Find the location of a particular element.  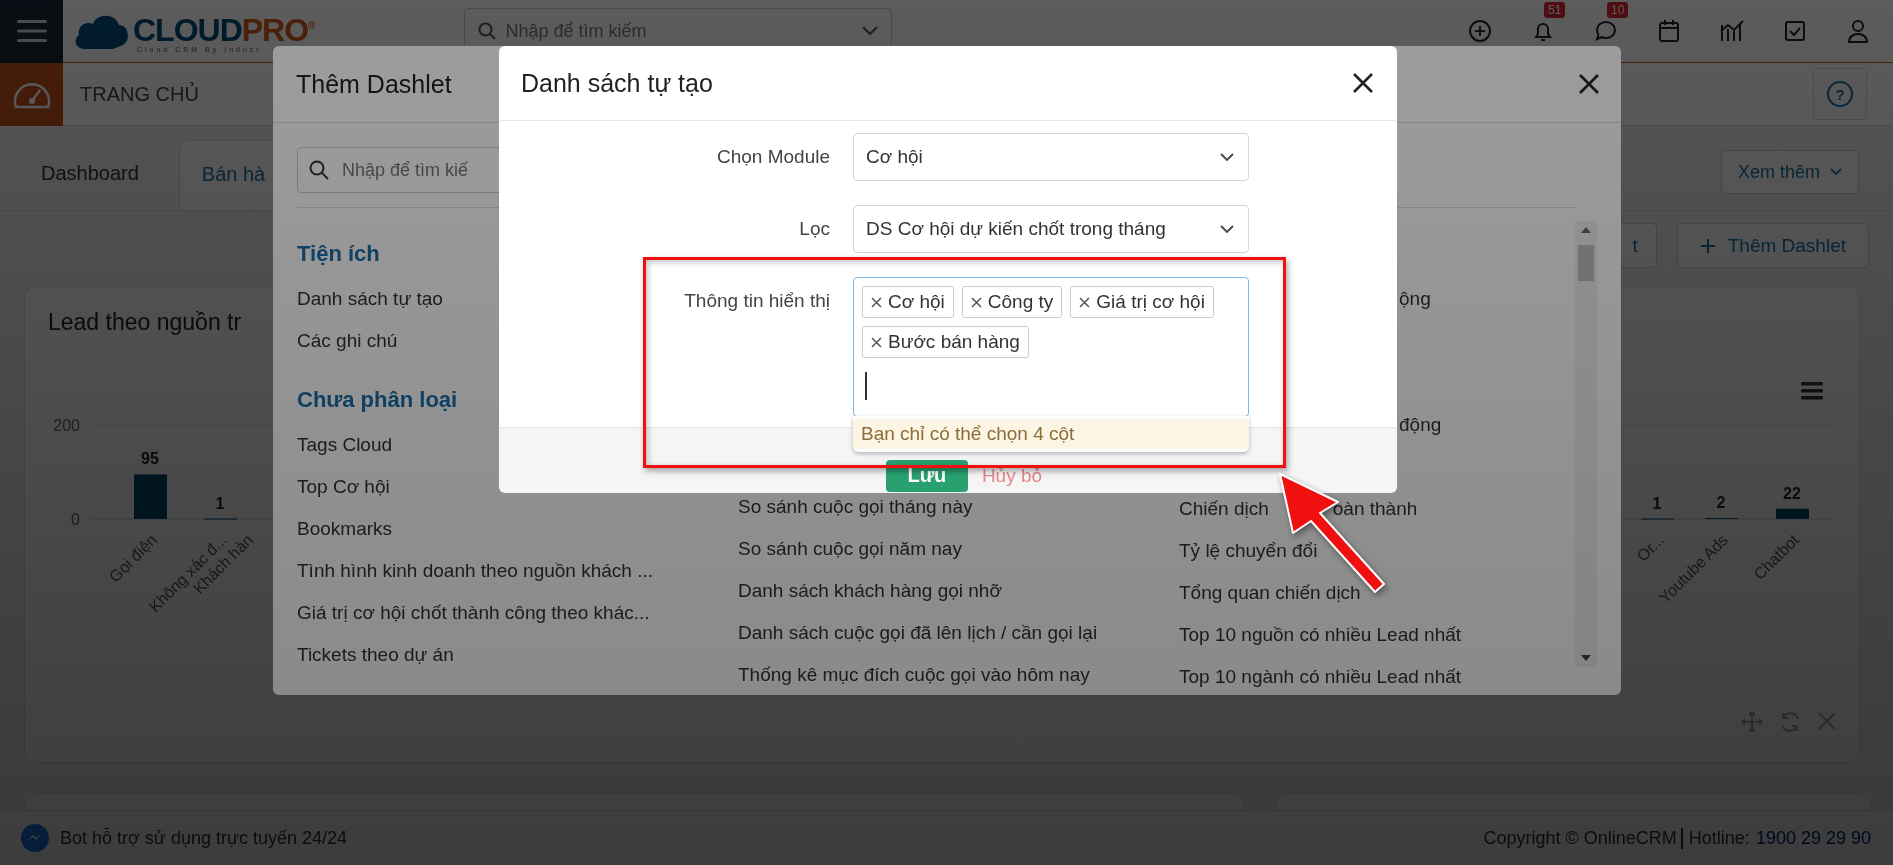

messenger-icon is located at coordinates (35, 838).